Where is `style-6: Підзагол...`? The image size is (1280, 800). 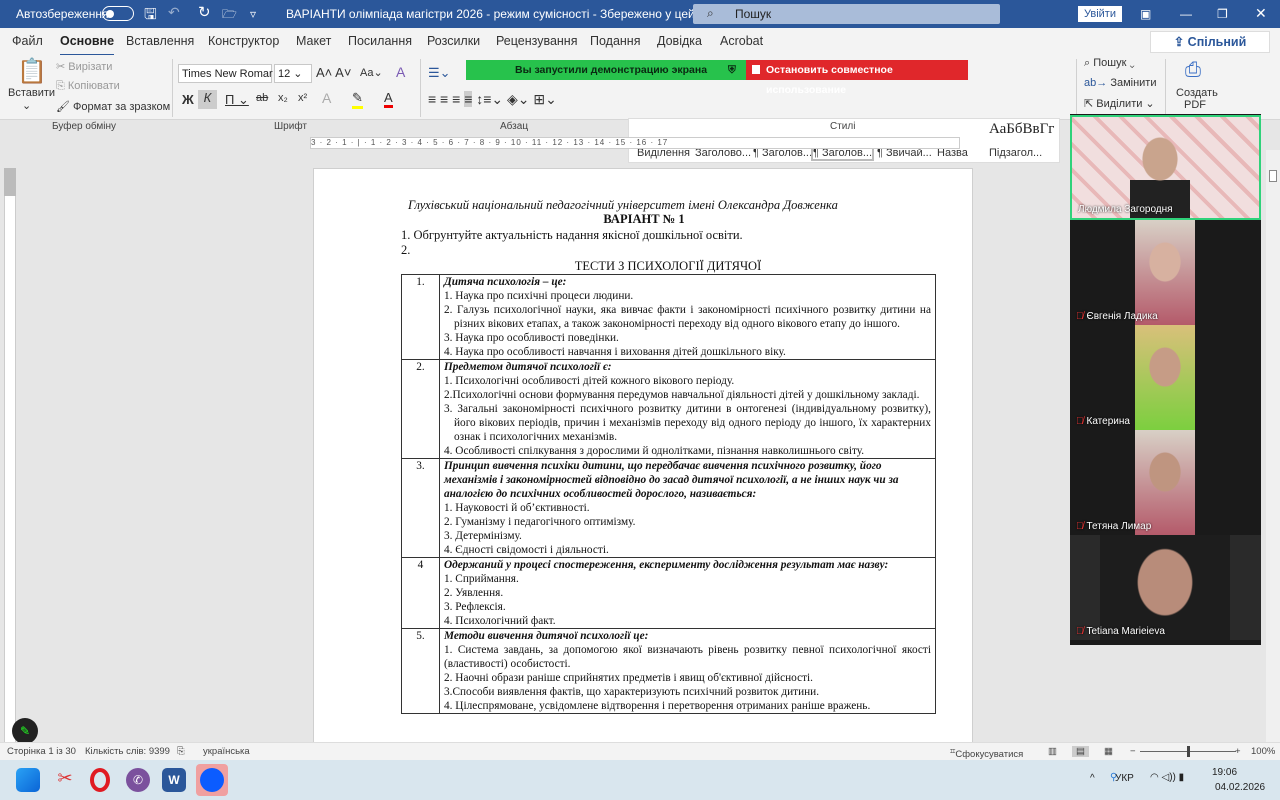 style-6: Підзагол... is located at coordinates (1015, 153).